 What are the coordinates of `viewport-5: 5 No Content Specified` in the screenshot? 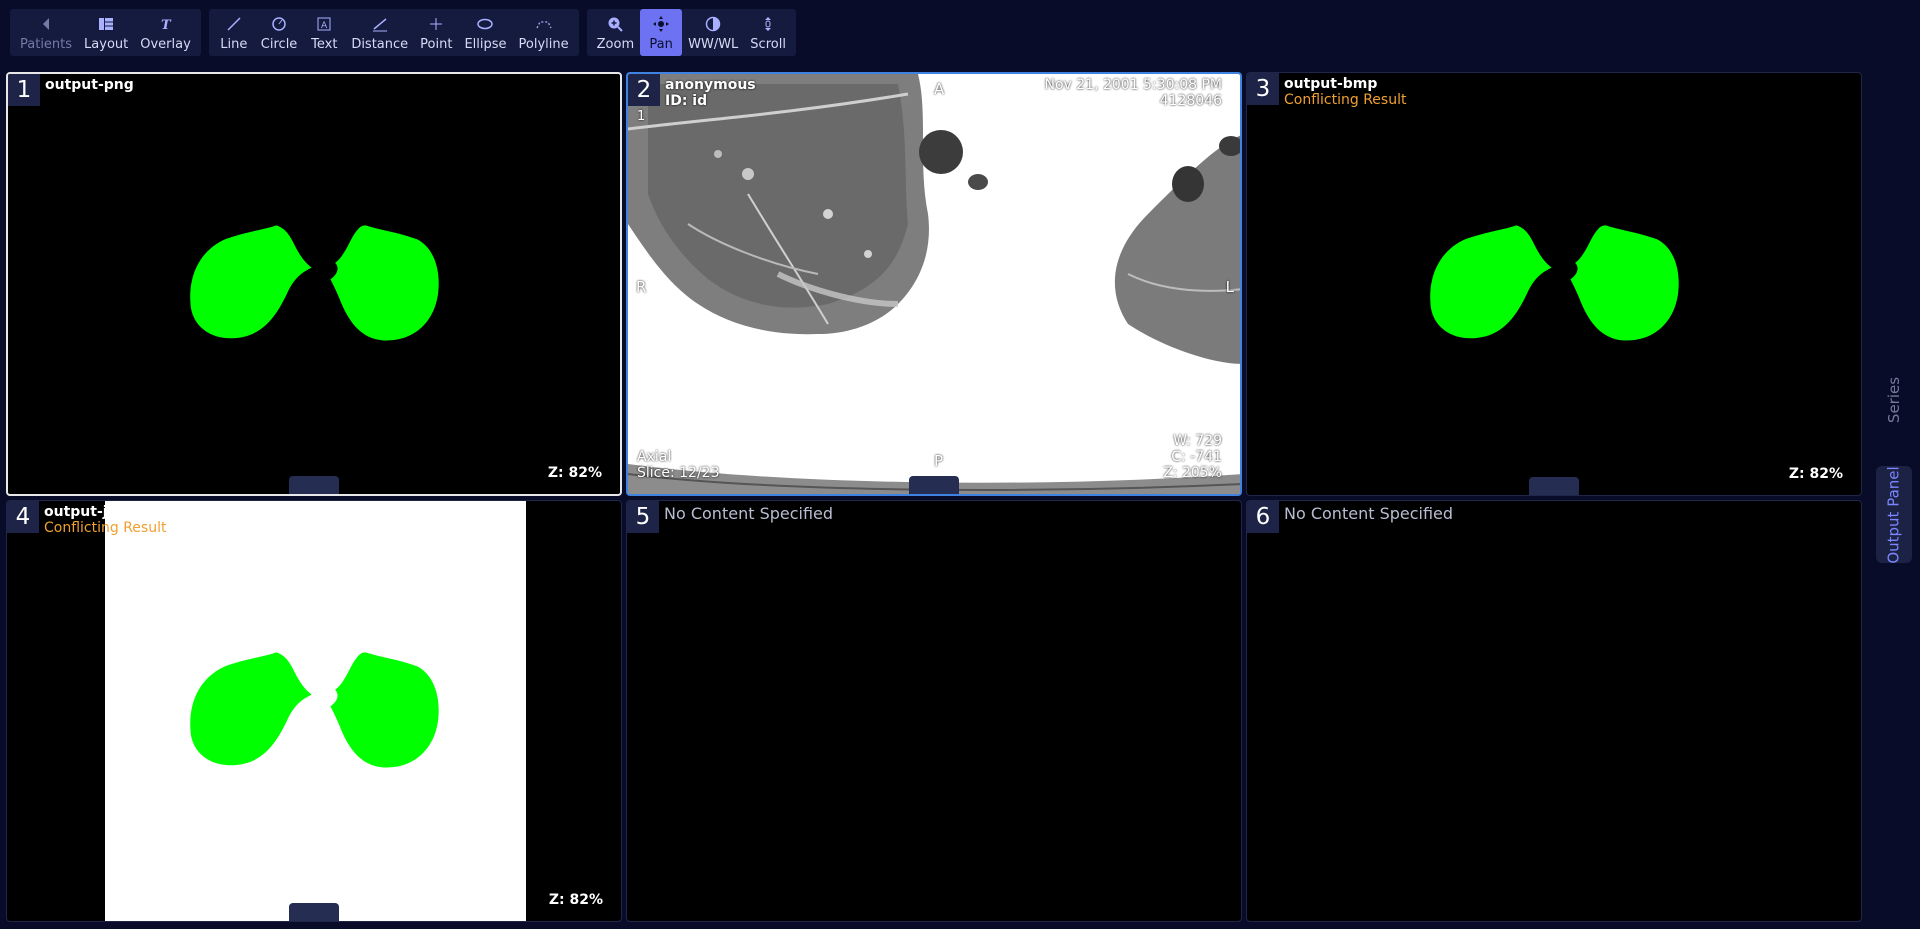 It's located at (934, 711).